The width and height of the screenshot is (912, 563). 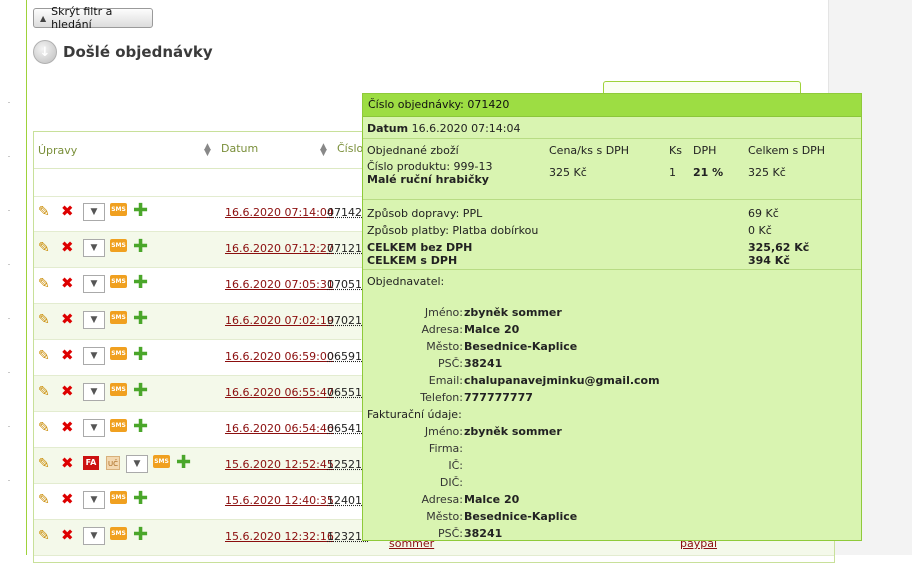 I want to click on col-total: Celkem s DPH, so click(x=787, y=150).